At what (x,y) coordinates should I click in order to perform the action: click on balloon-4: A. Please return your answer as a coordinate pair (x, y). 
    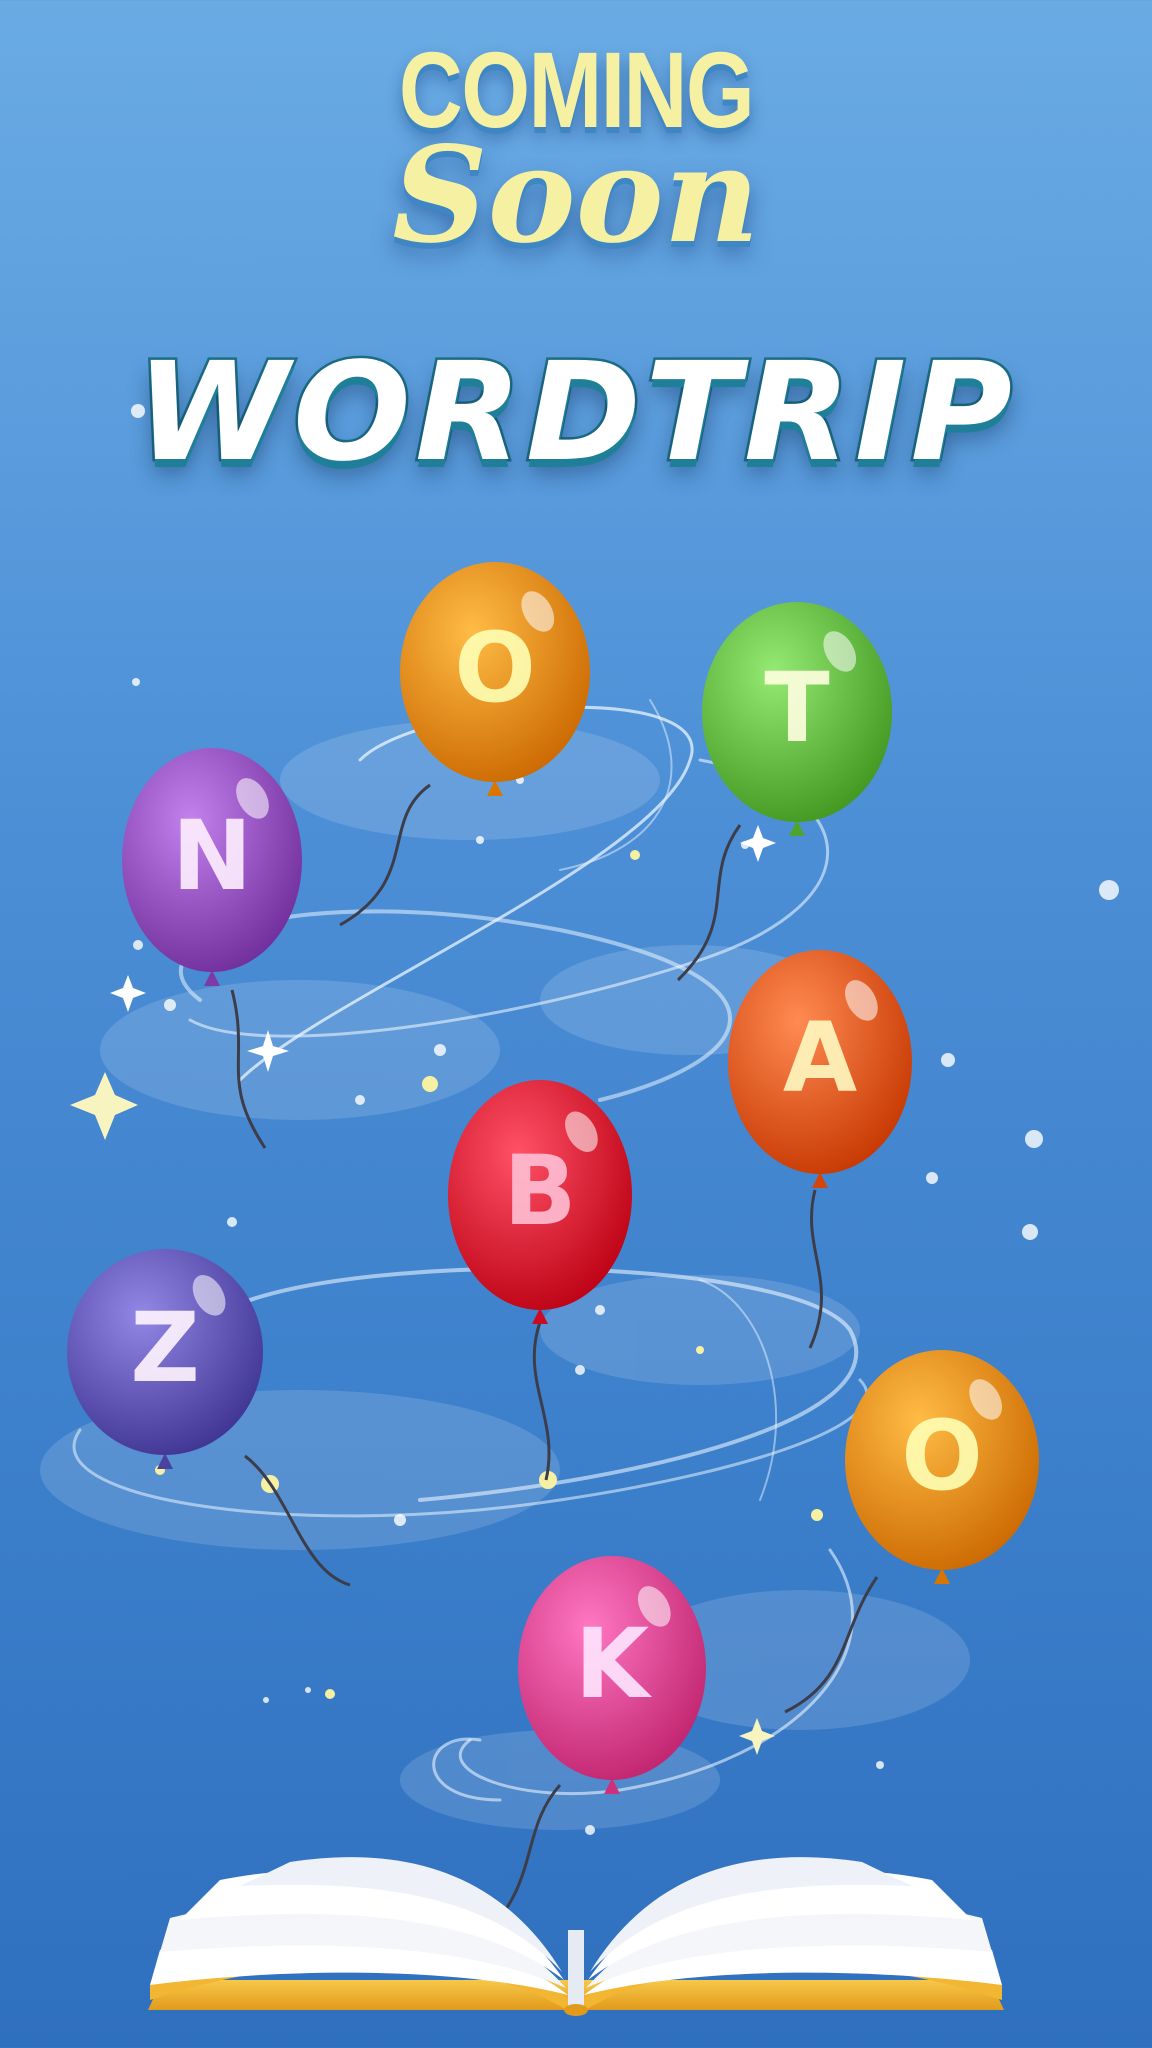
    Looking at the image, I should click on (820, 1069).